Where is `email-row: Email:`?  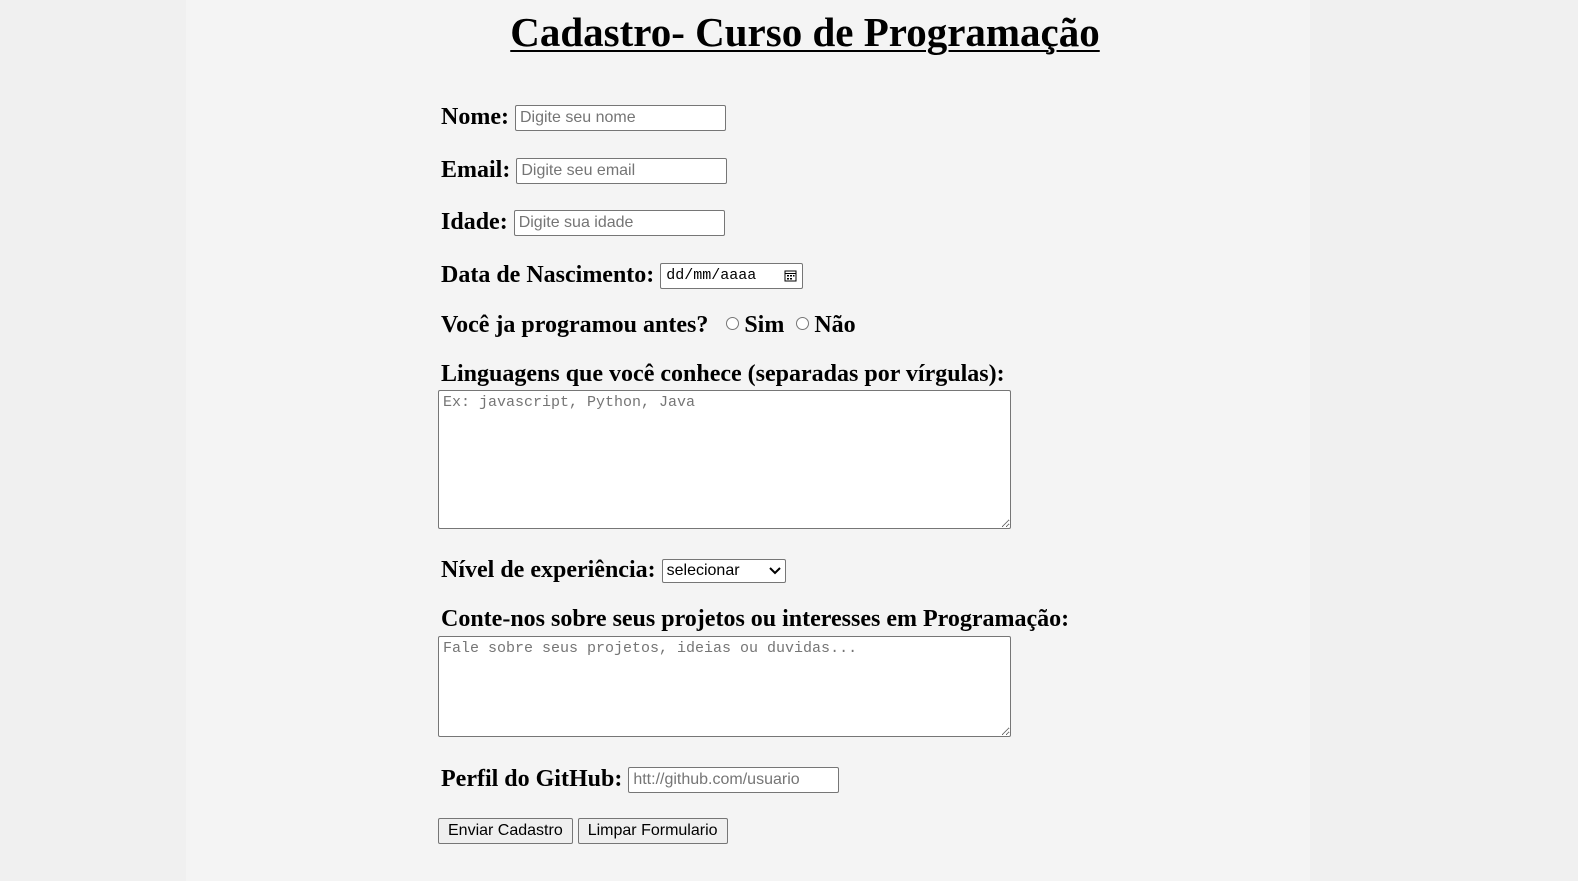 email-row: Email: is located at coordinates (584, 170).